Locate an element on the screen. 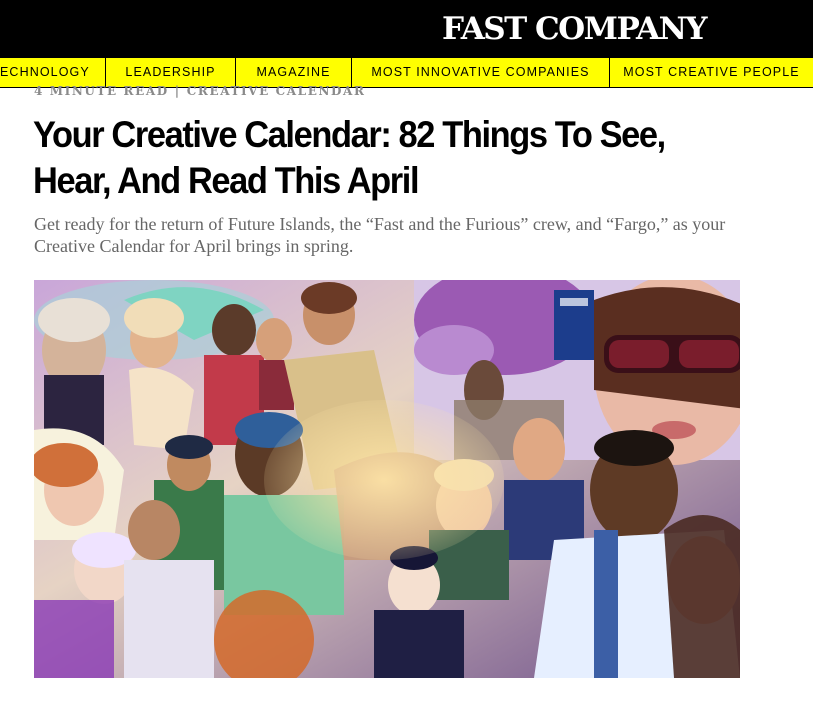 The image size is (813, 720). category-link: CREATIVE CALENDAR is located at coordinates (276, 91).